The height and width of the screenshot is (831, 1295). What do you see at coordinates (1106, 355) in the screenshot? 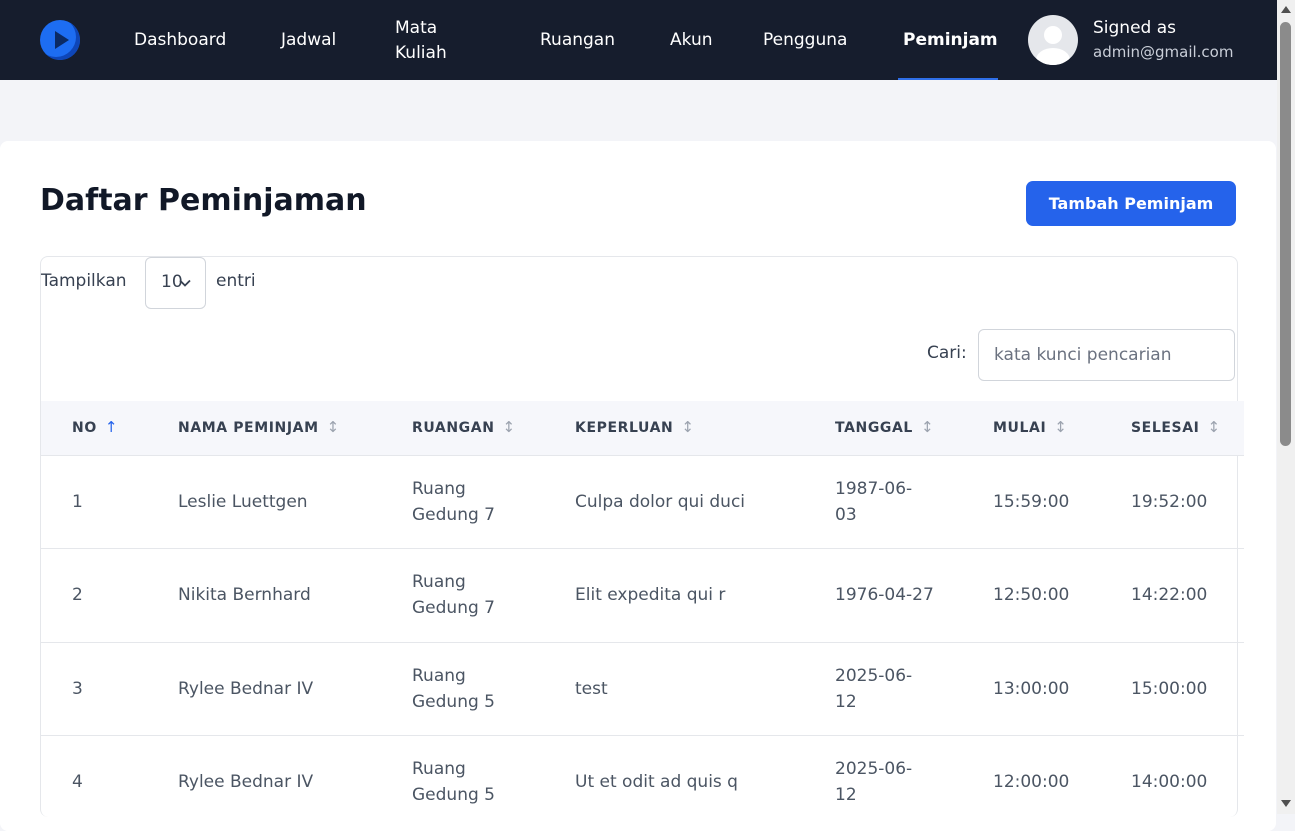
I see `search-input` at bounding box center [1106, 355].